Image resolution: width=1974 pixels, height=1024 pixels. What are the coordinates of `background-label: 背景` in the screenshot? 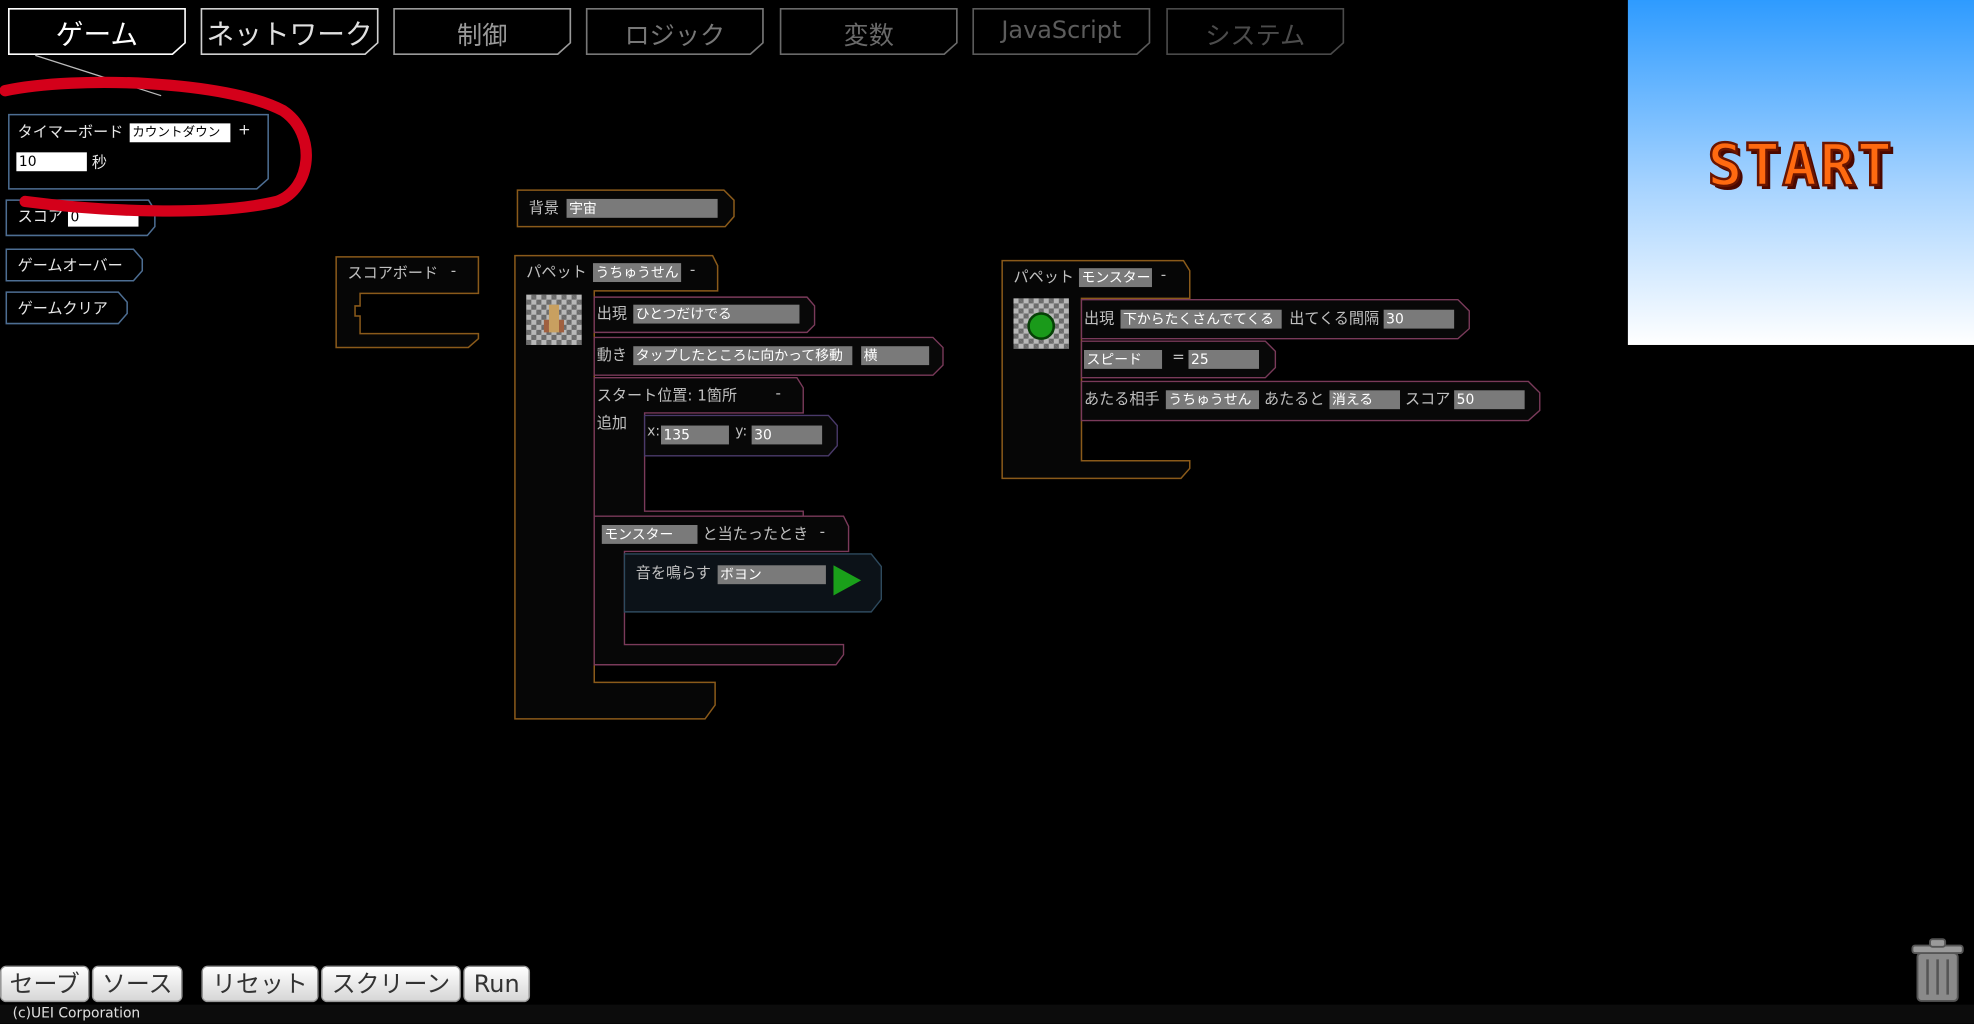 It's located at (544, 207).